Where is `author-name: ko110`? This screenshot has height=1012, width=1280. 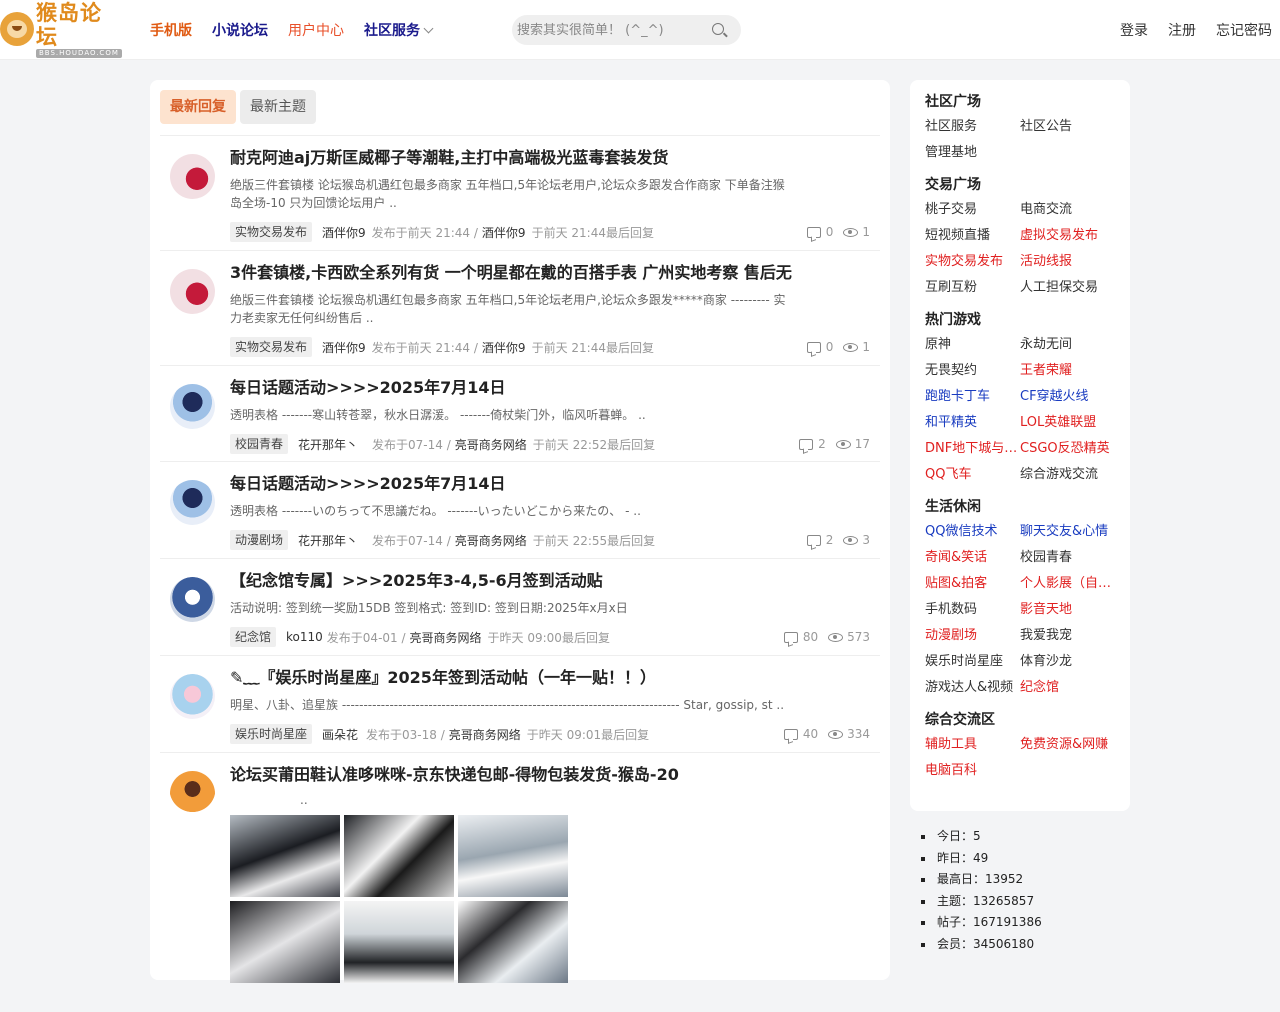 author-name: ko110 is located at coordinates (304, 637).